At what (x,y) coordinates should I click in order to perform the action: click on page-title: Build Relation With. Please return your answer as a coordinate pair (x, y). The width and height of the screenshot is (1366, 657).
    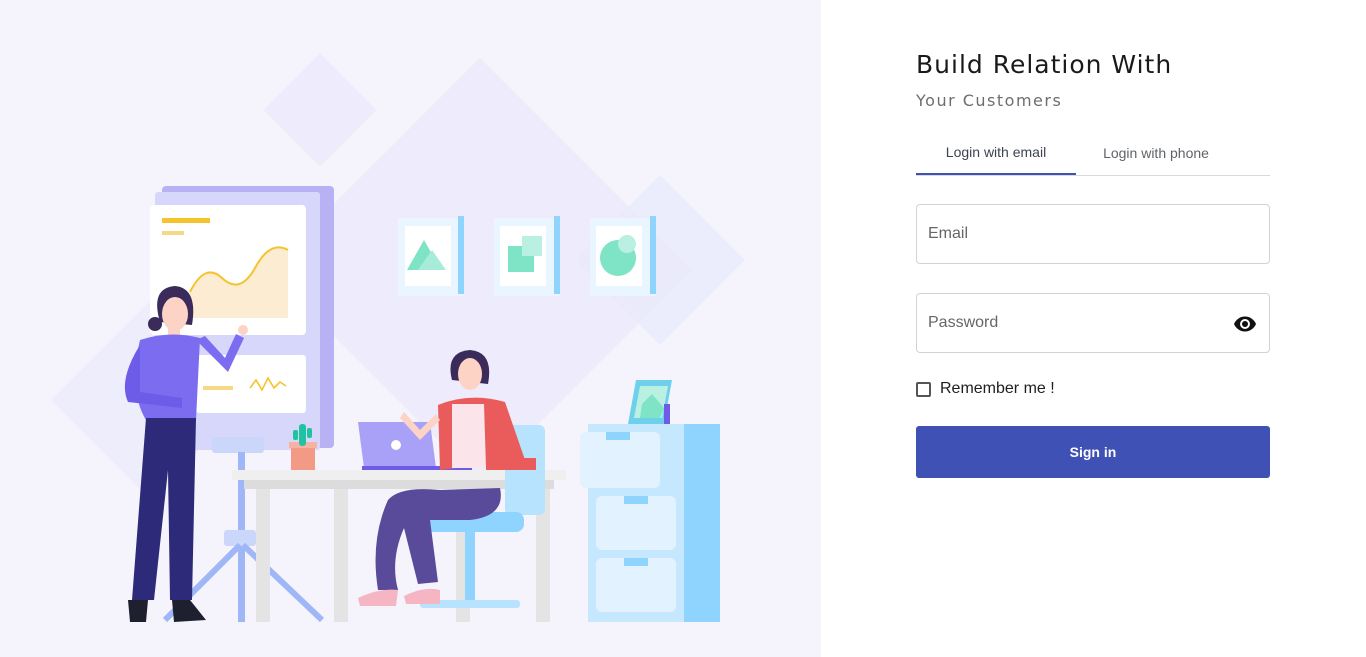
    Looking at the image, I should click on (1044, 64).